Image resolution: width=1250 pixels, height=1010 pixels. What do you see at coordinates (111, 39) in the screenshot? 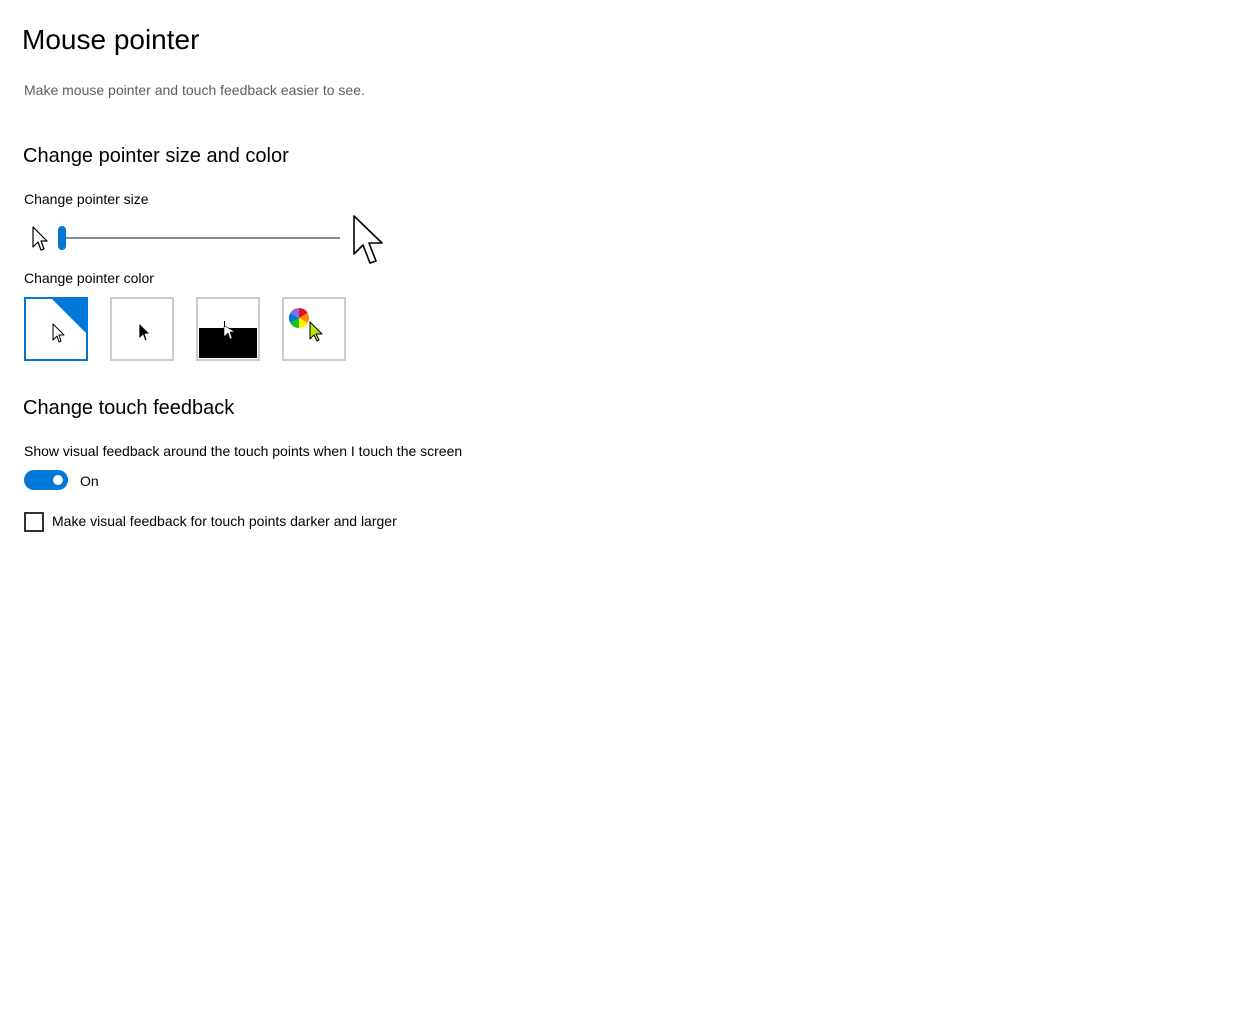
I see `page-title: Mouse pointer` at bounding box center [111, 39].